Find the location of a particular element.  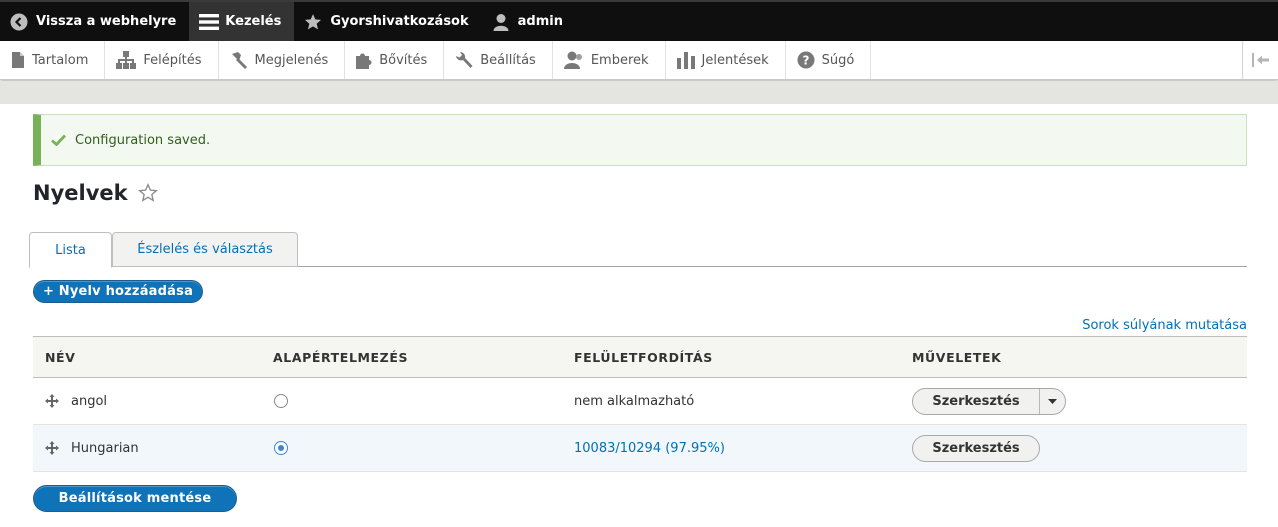

tab-label: Észlelés és választás is located at coordinates (205, 249).